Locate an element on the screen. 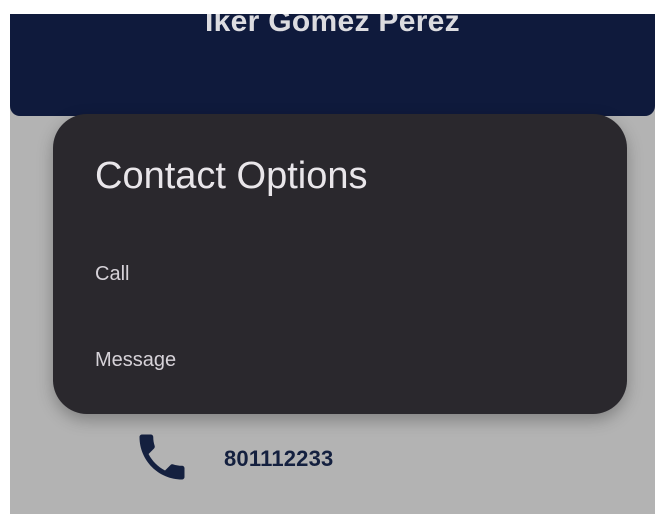 This screenshot has height=527, width=665. call-option: Call is located at coordinates (340, 274).